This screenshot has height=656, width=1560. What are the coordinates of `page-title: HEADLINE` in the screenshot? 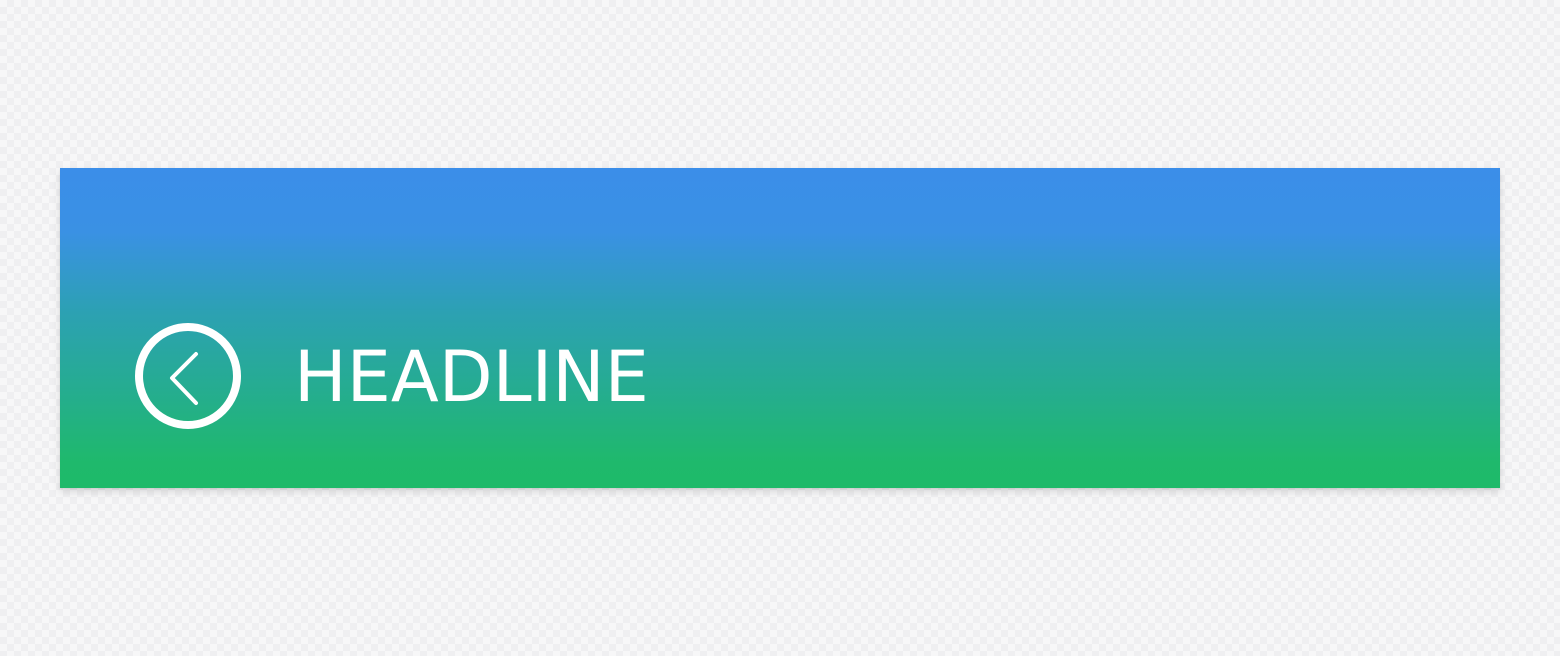 It's located at (471, 377).